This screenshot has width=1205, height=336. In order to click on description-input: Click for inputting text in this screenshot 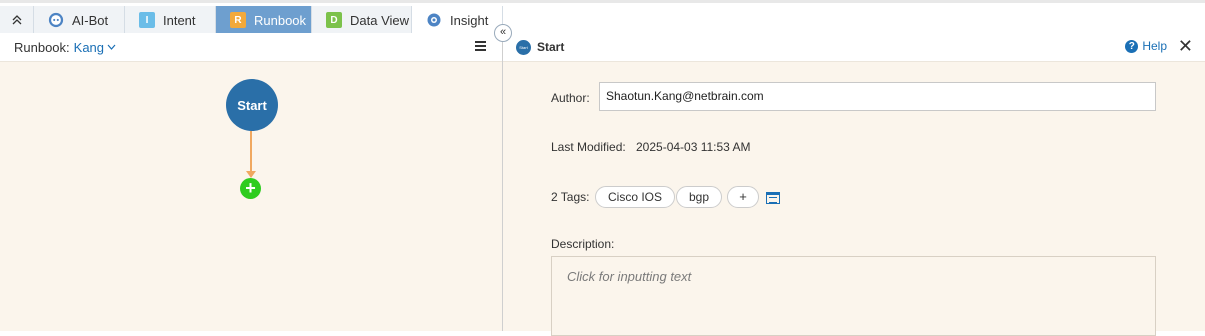, I will do `click(853, 296)`.